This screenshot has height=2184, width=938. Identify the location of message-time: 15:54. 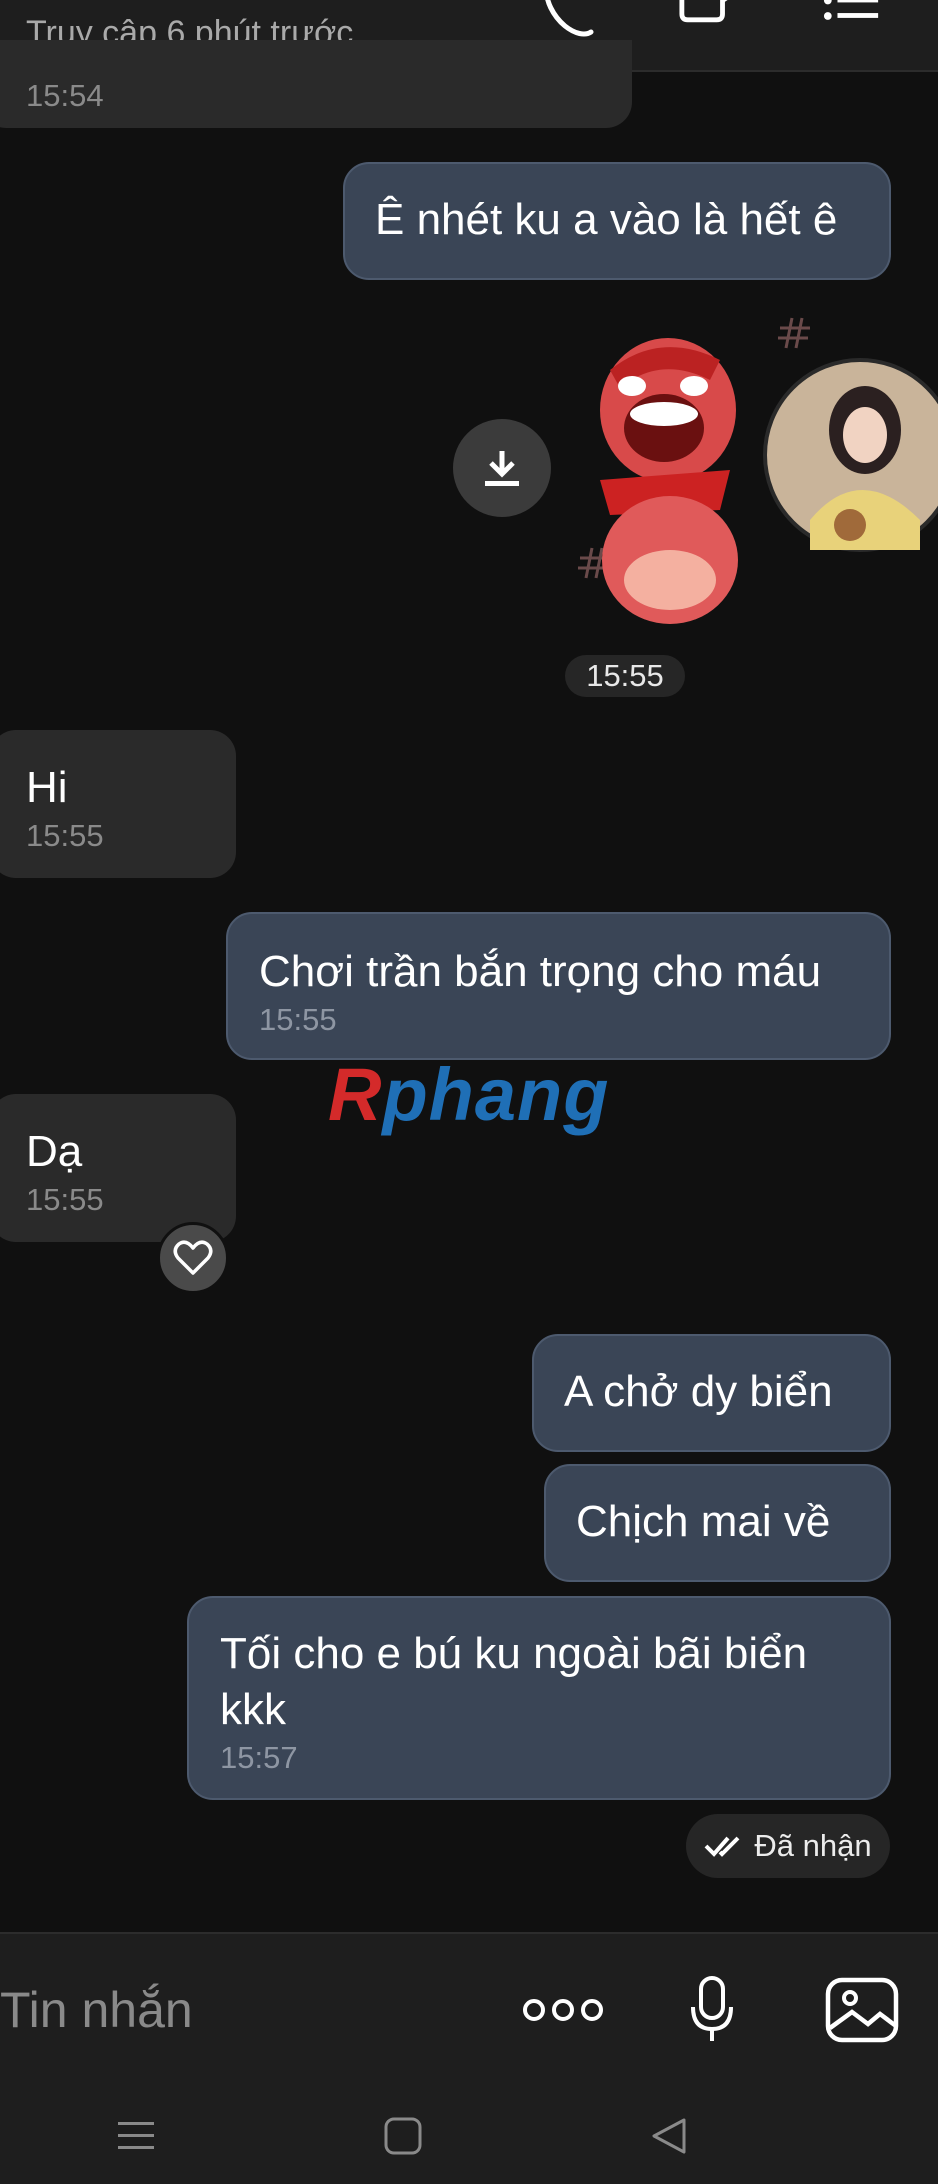
(65, 95).